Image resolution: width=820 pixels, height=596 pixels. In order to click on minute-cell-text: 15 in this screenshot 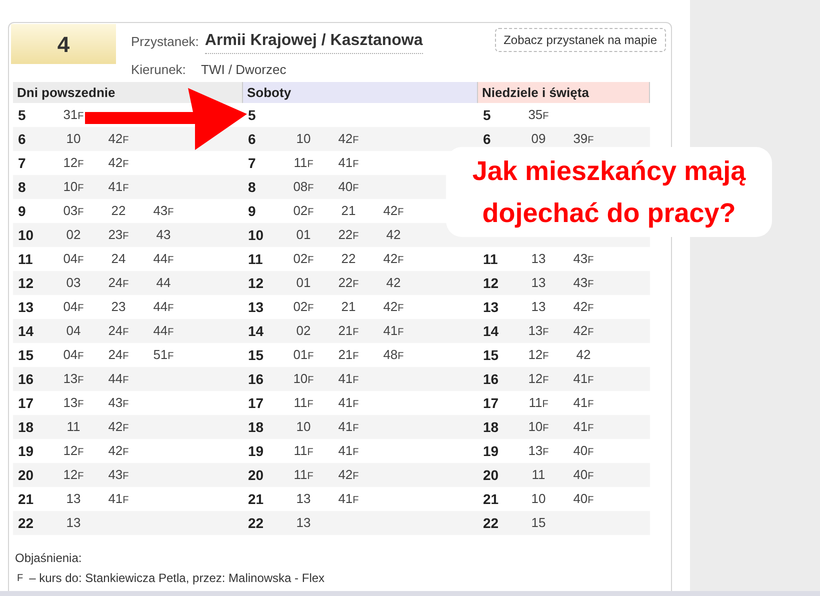, I will do `click(538, 523)`.